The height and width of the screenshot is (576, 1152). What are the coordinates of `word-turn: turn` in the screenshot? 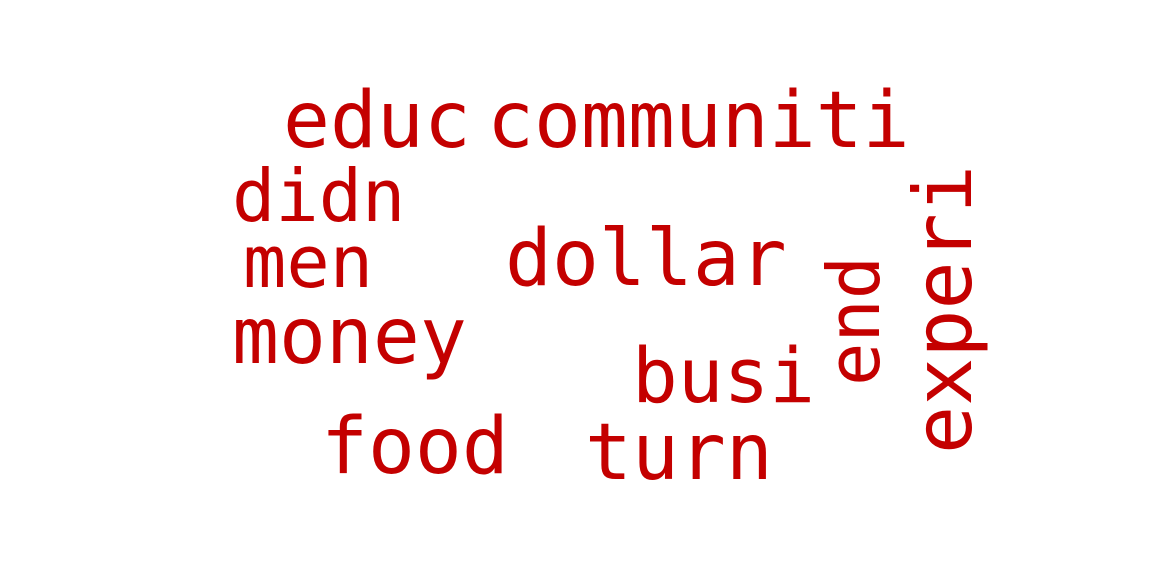 It's located at (679, 453).